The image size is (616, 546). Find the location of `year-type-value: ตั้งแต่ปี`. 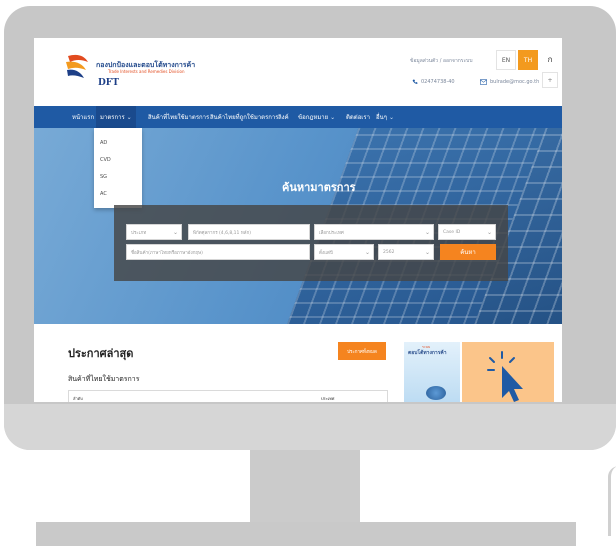

year-type-value: ตั้งแต่ปี is located at coordinates (326, 253).